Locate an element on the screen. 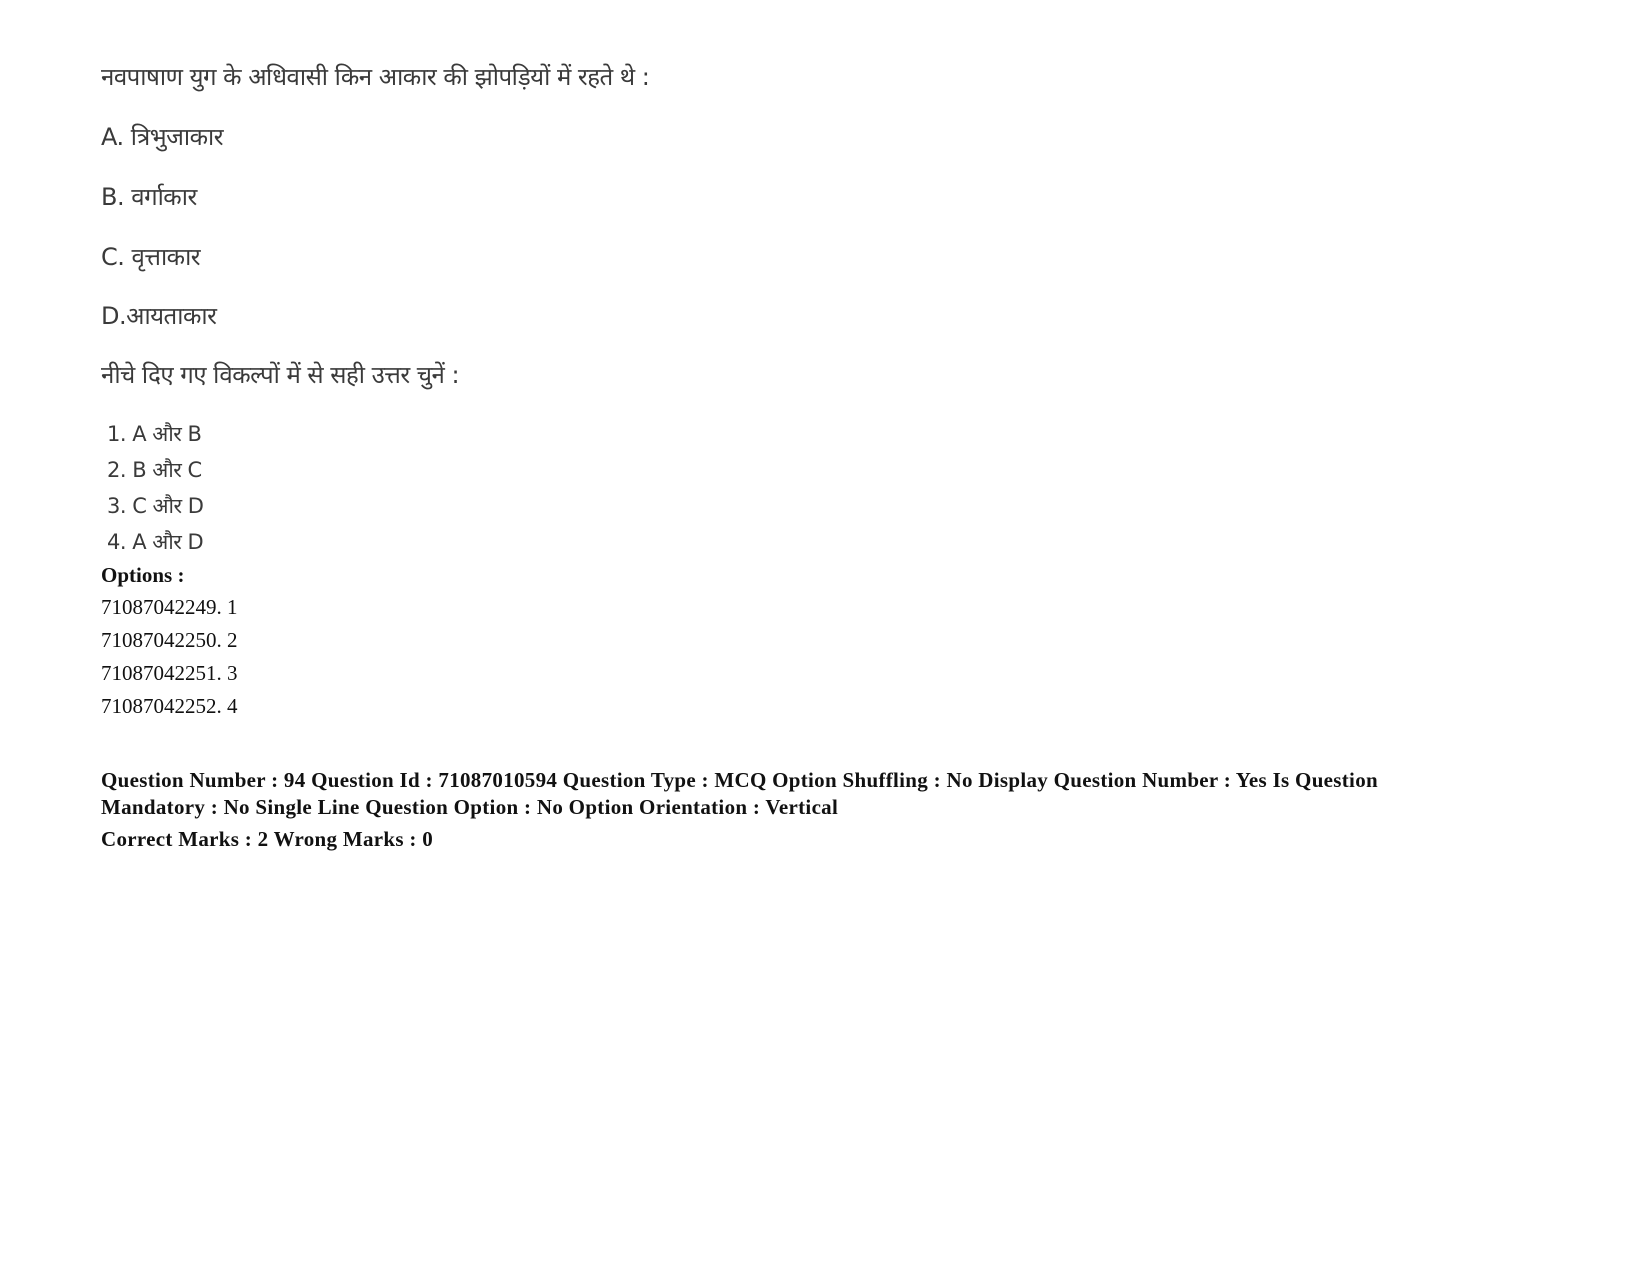 The image size is (1650, 1275). option-item: 71087042251. 3 is located at coordinates (169, 673).